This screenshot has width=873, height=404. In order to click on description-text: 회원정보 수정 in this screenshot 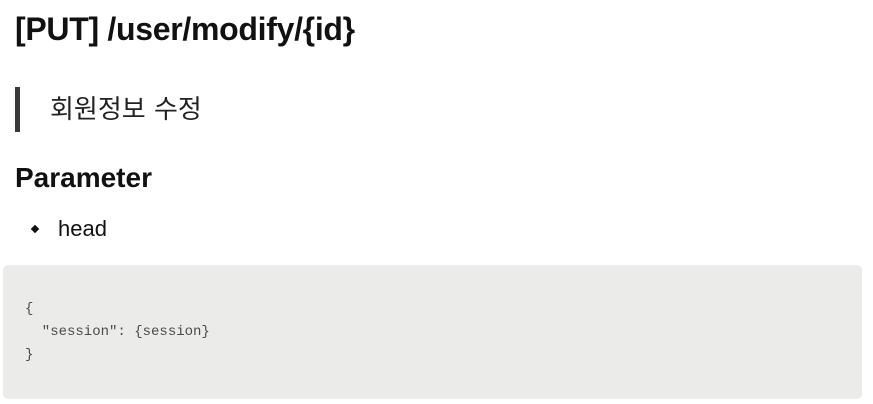, I will do `click(126, 109)`.